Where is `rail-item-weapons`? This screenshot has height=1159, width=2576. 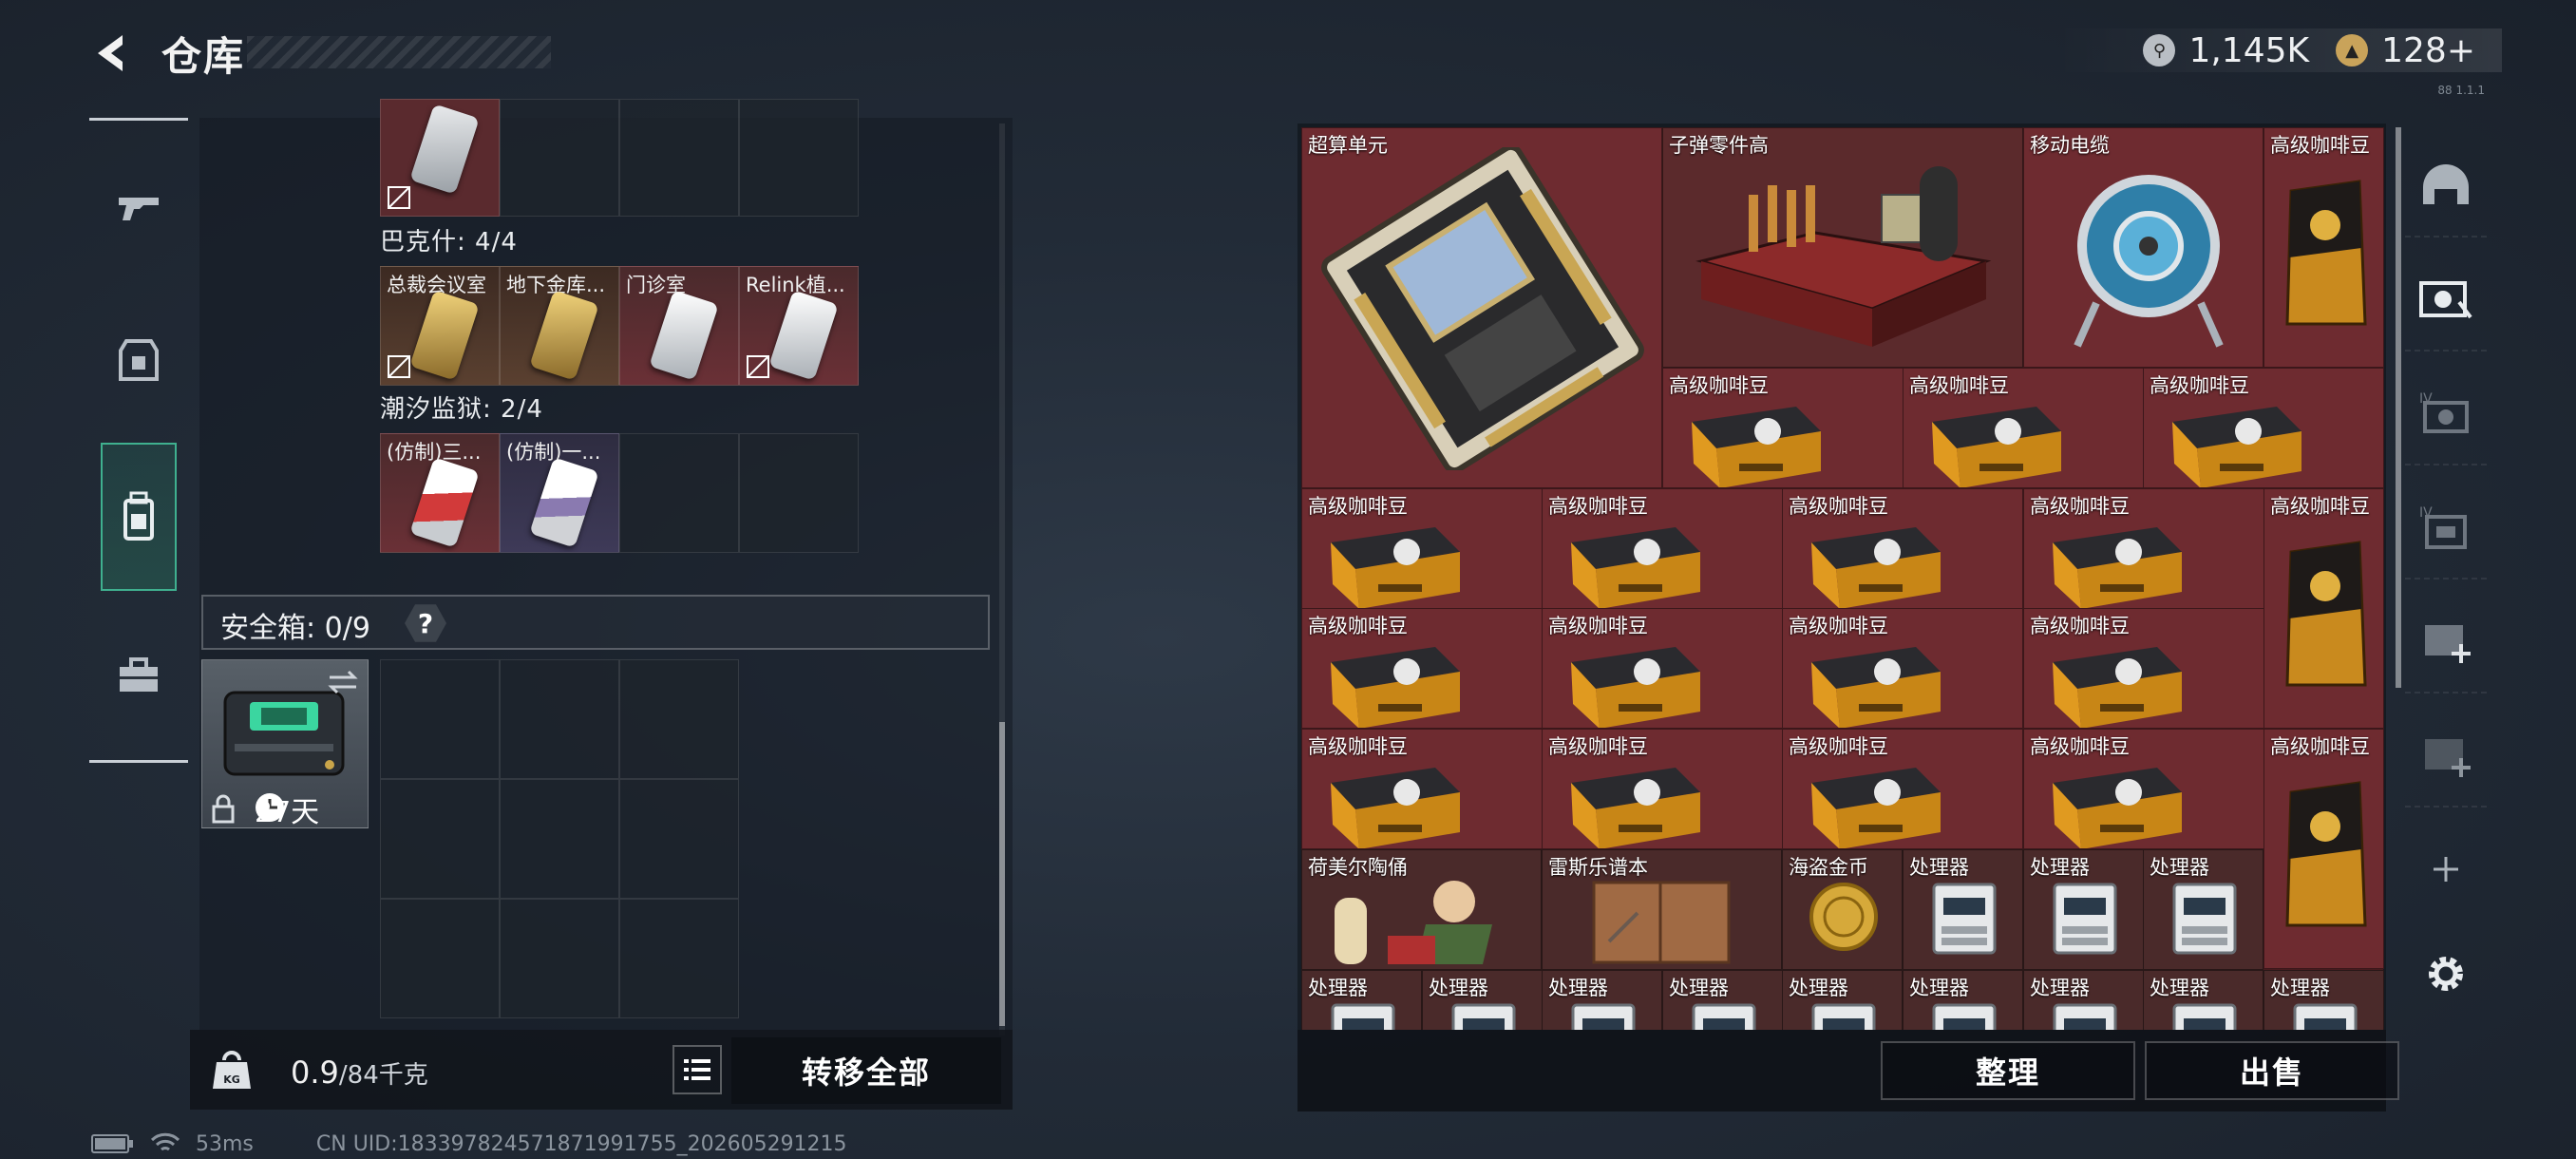
rail-item-weapons is located at coordinates (139, 207).